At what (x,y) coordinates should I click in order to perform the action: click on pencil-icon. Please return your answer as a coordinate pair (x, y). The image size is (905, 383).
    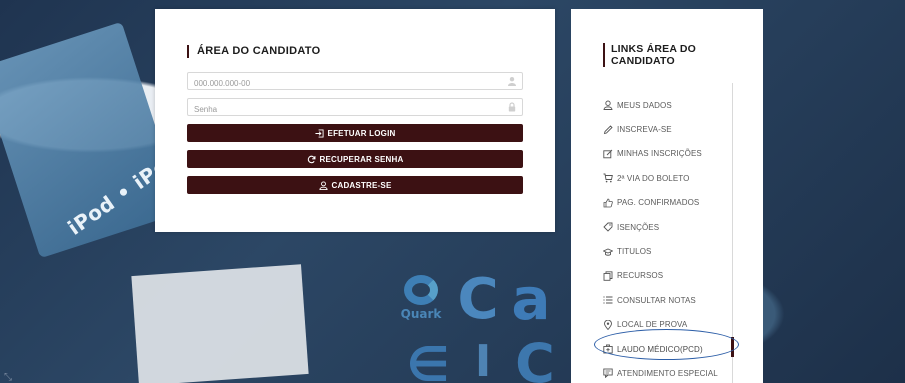
    Looking at the image, I should click on (608, 129).